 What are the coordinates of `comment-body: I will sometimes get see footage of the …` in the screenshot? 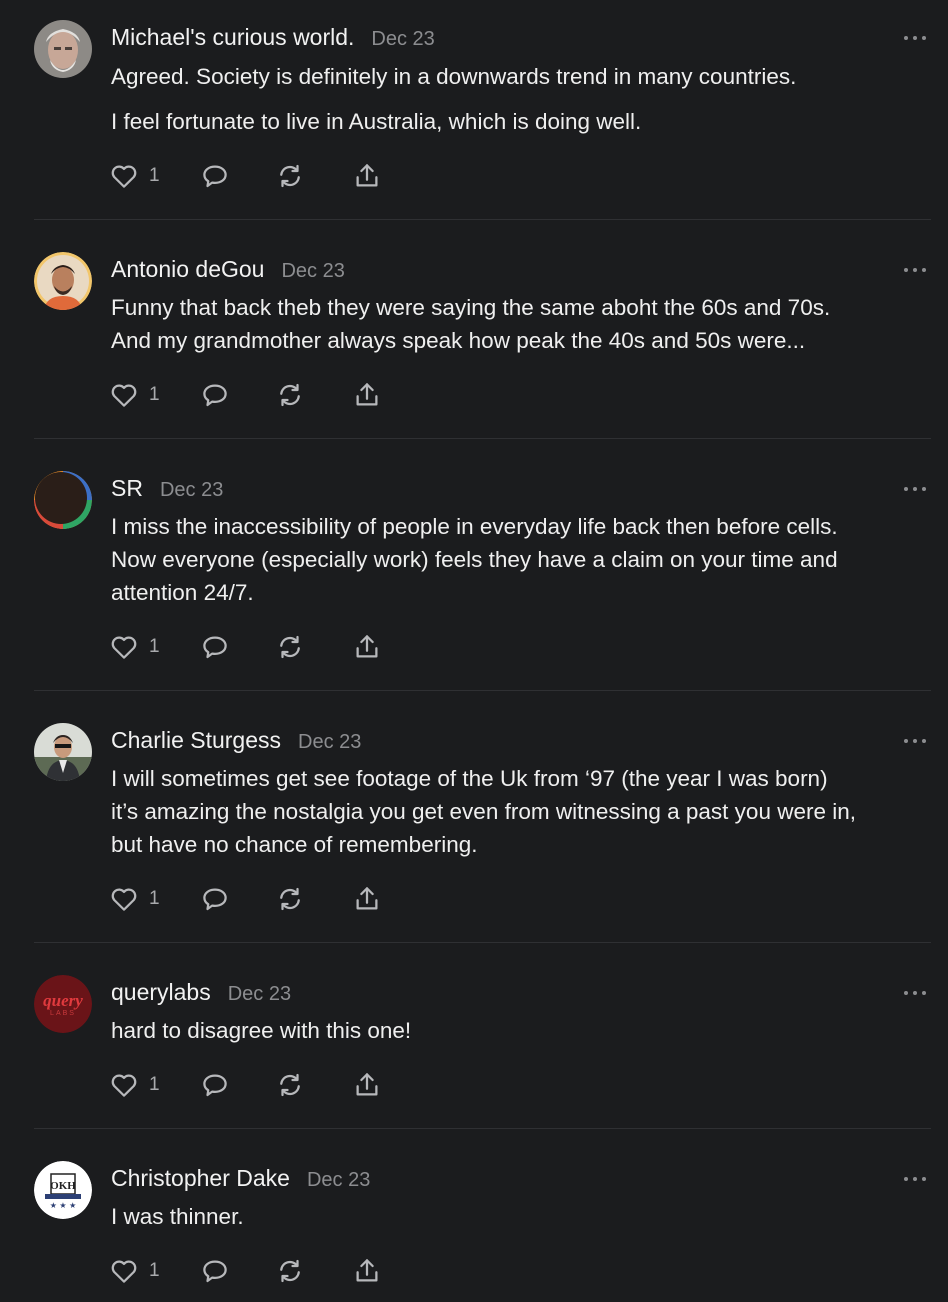 It's located at (518, 811).